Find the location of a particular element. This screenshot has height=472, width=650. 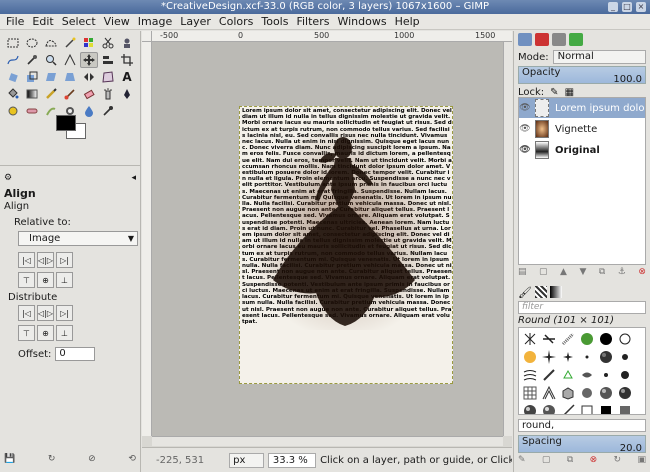

new-group-icon: ▢ is located at coordinates (543, 274).